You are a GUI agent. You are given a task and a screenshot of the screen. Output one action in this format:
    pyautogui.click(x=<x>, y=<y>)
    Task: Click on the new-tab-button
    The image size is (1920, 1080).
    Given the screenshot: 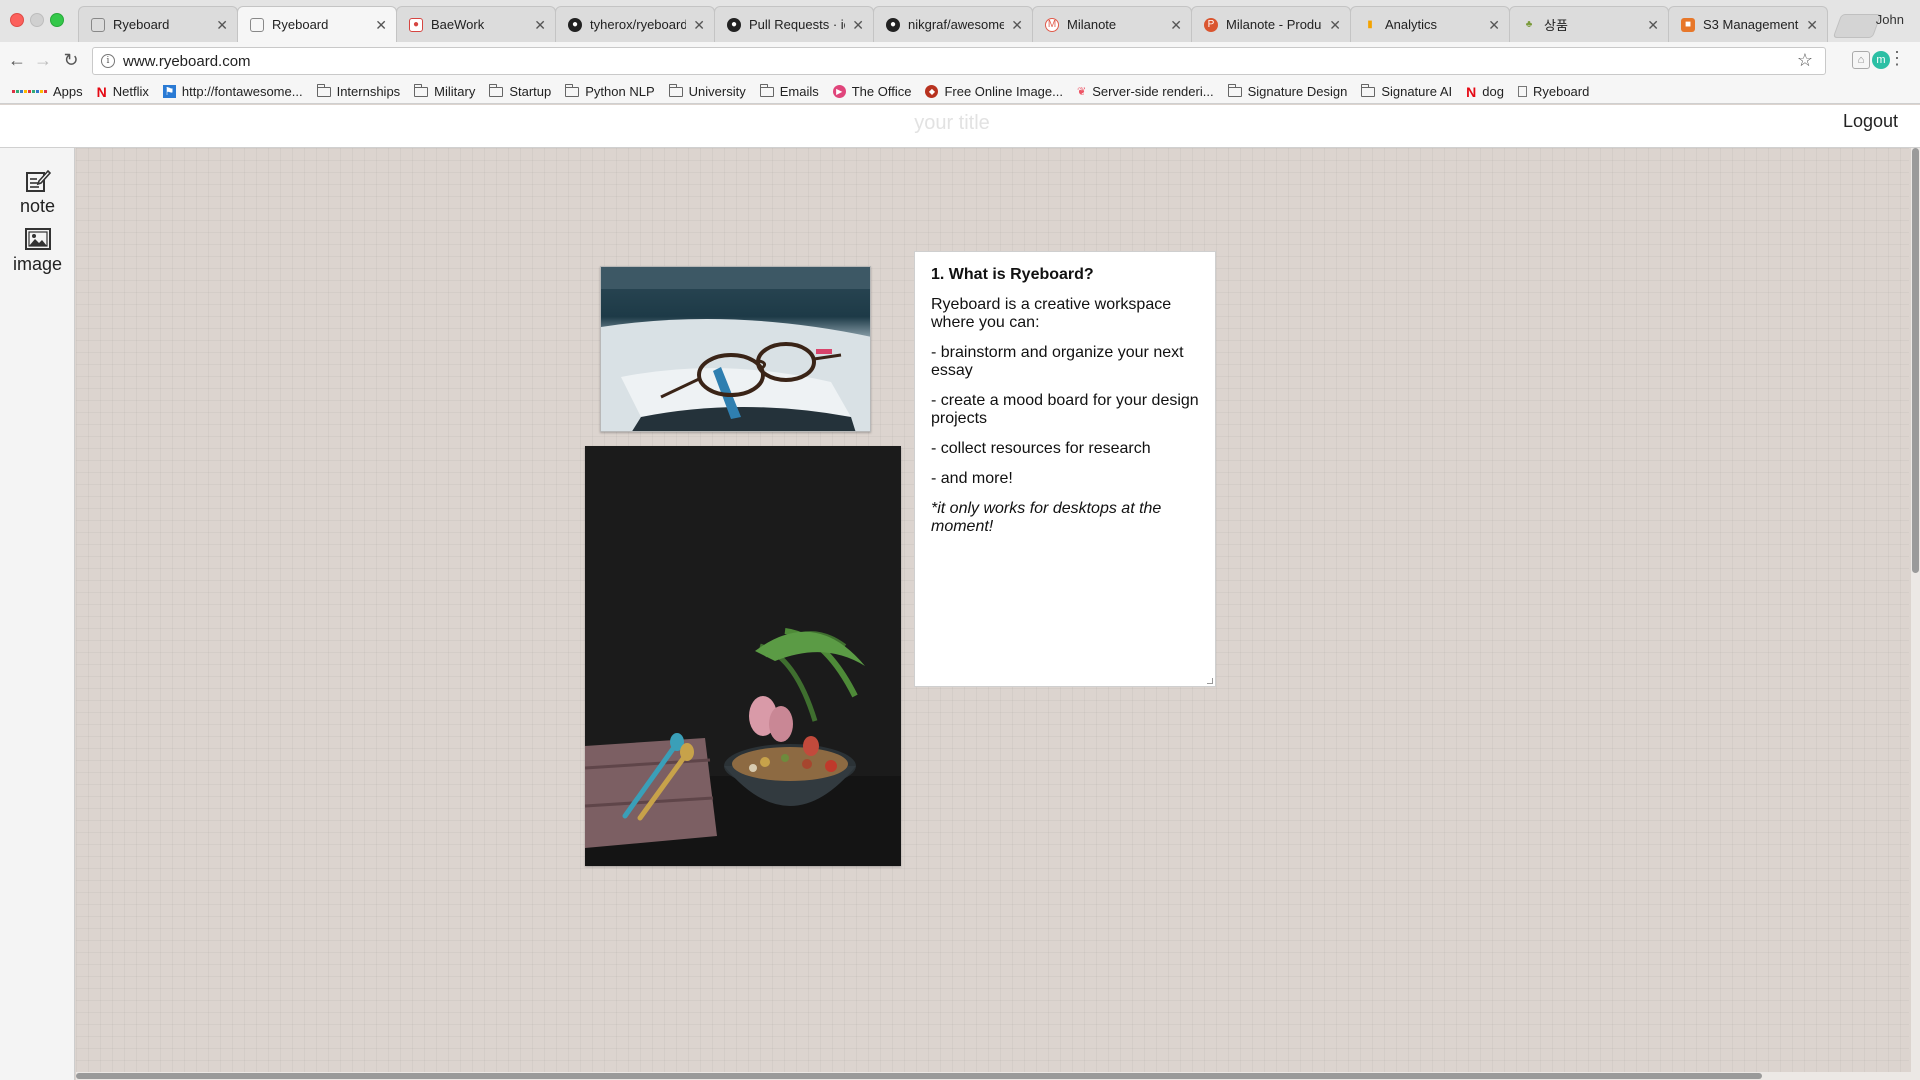 What is the action you would take?
    pyautogui.click(x=1857, y=26)
    